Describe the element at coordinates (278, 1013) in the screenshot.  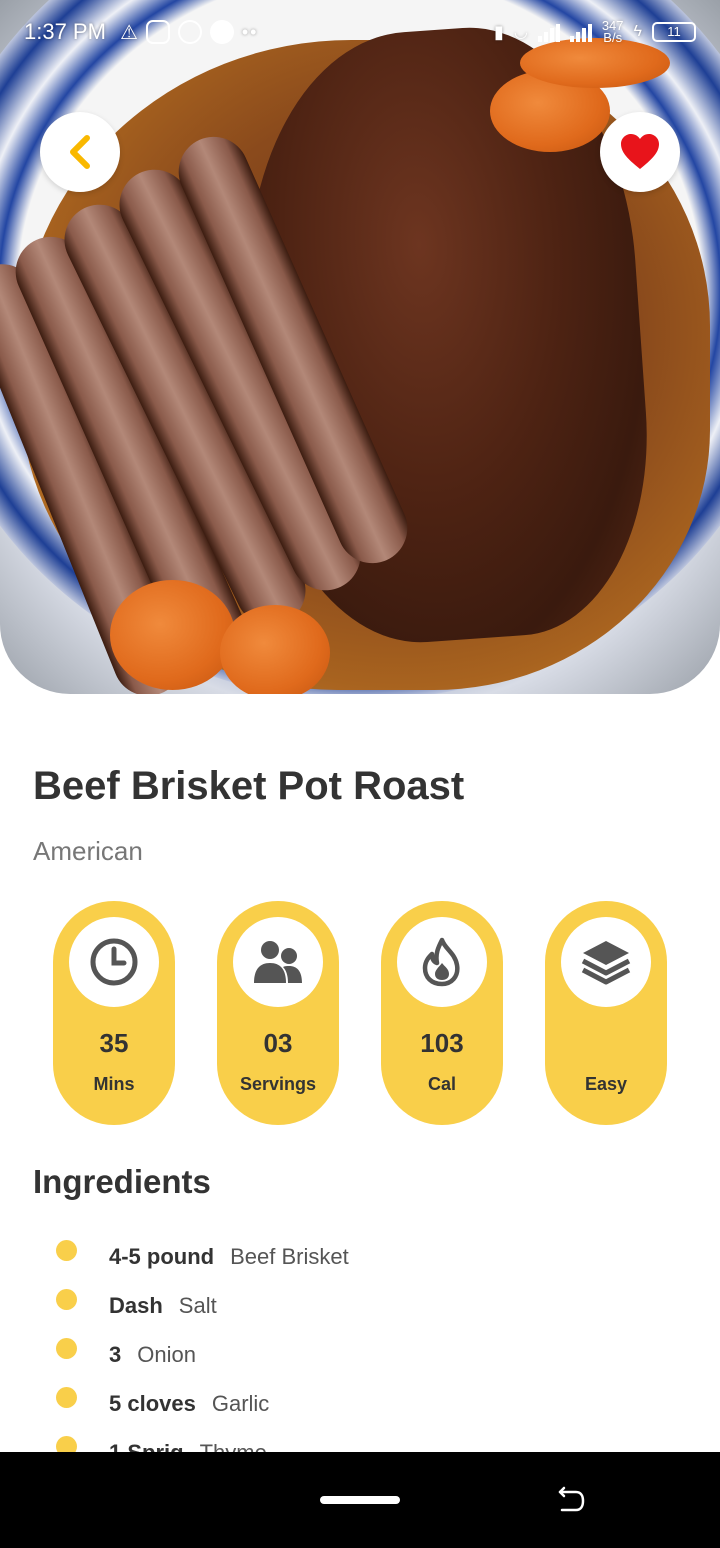
I see `stat-servings: 03 Servings` at that location.